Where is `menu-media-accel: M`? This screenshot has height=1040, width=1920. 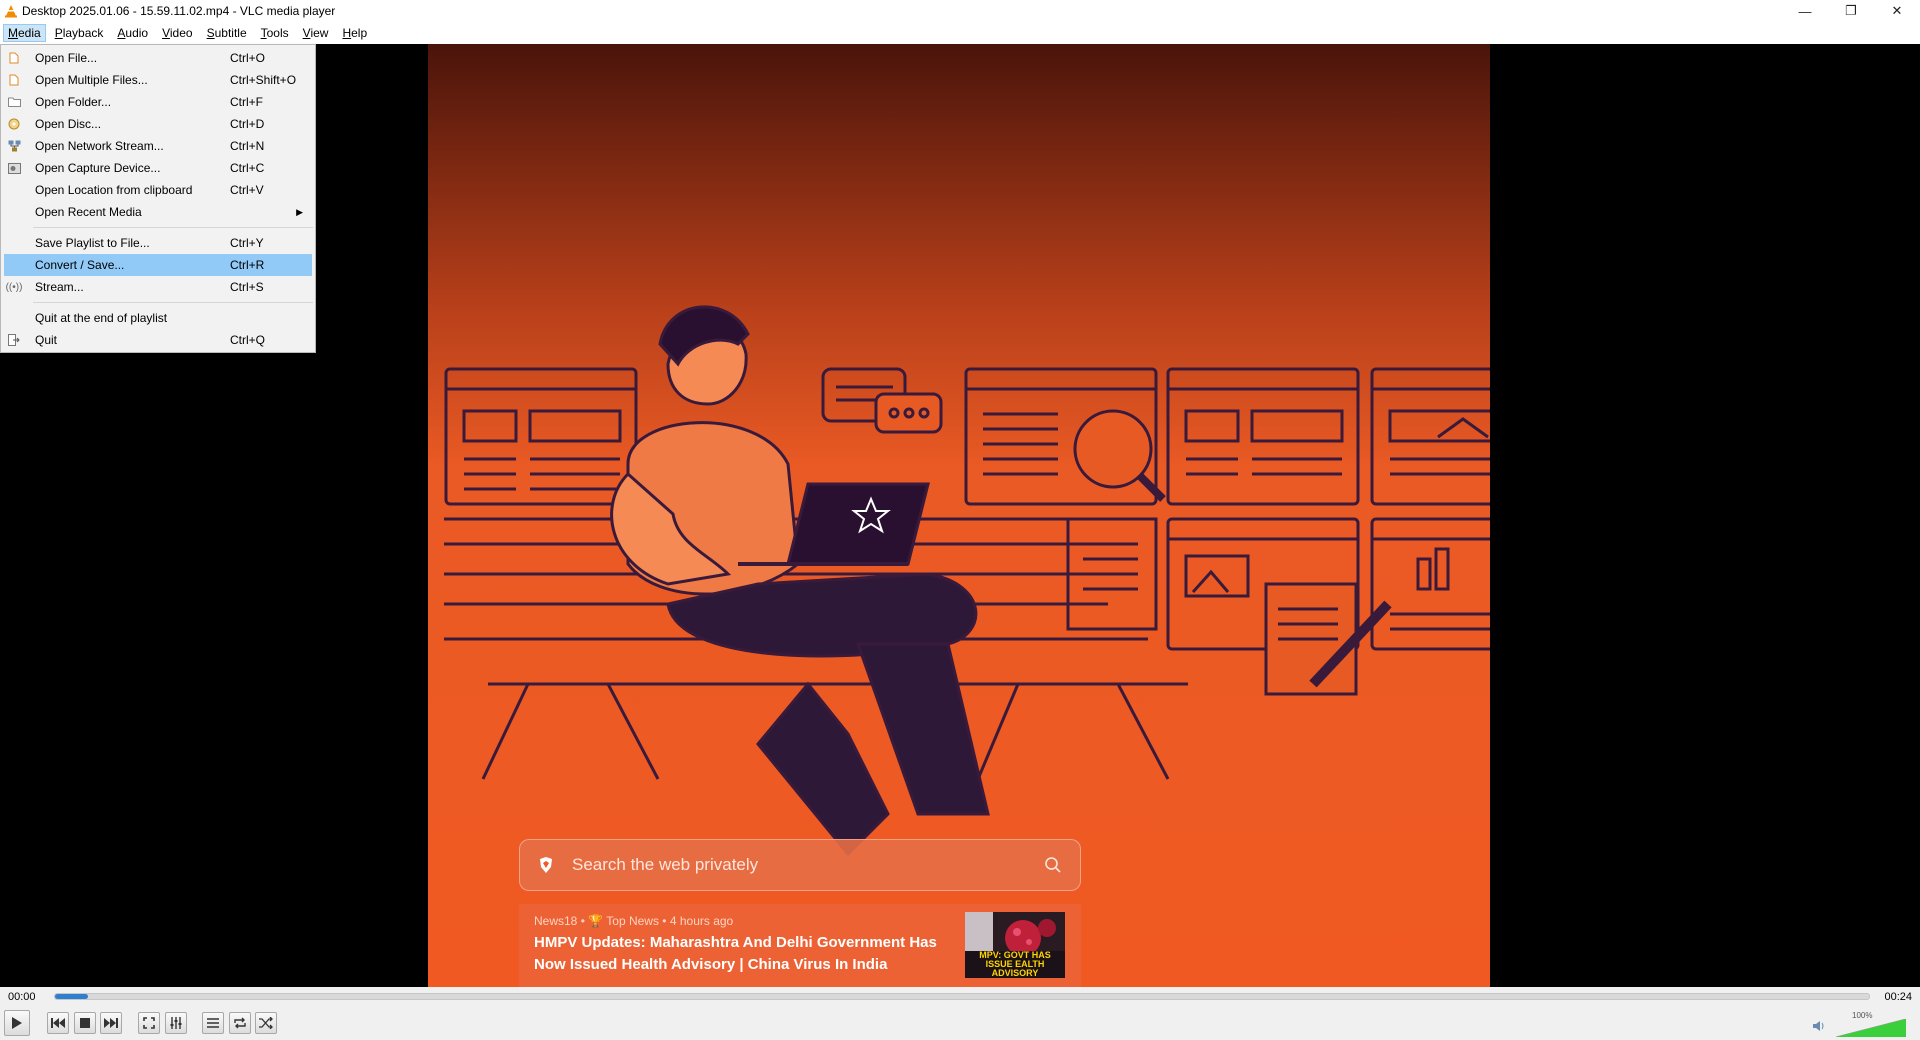 menu-media-accel: M is located at coordinates (13, 33).